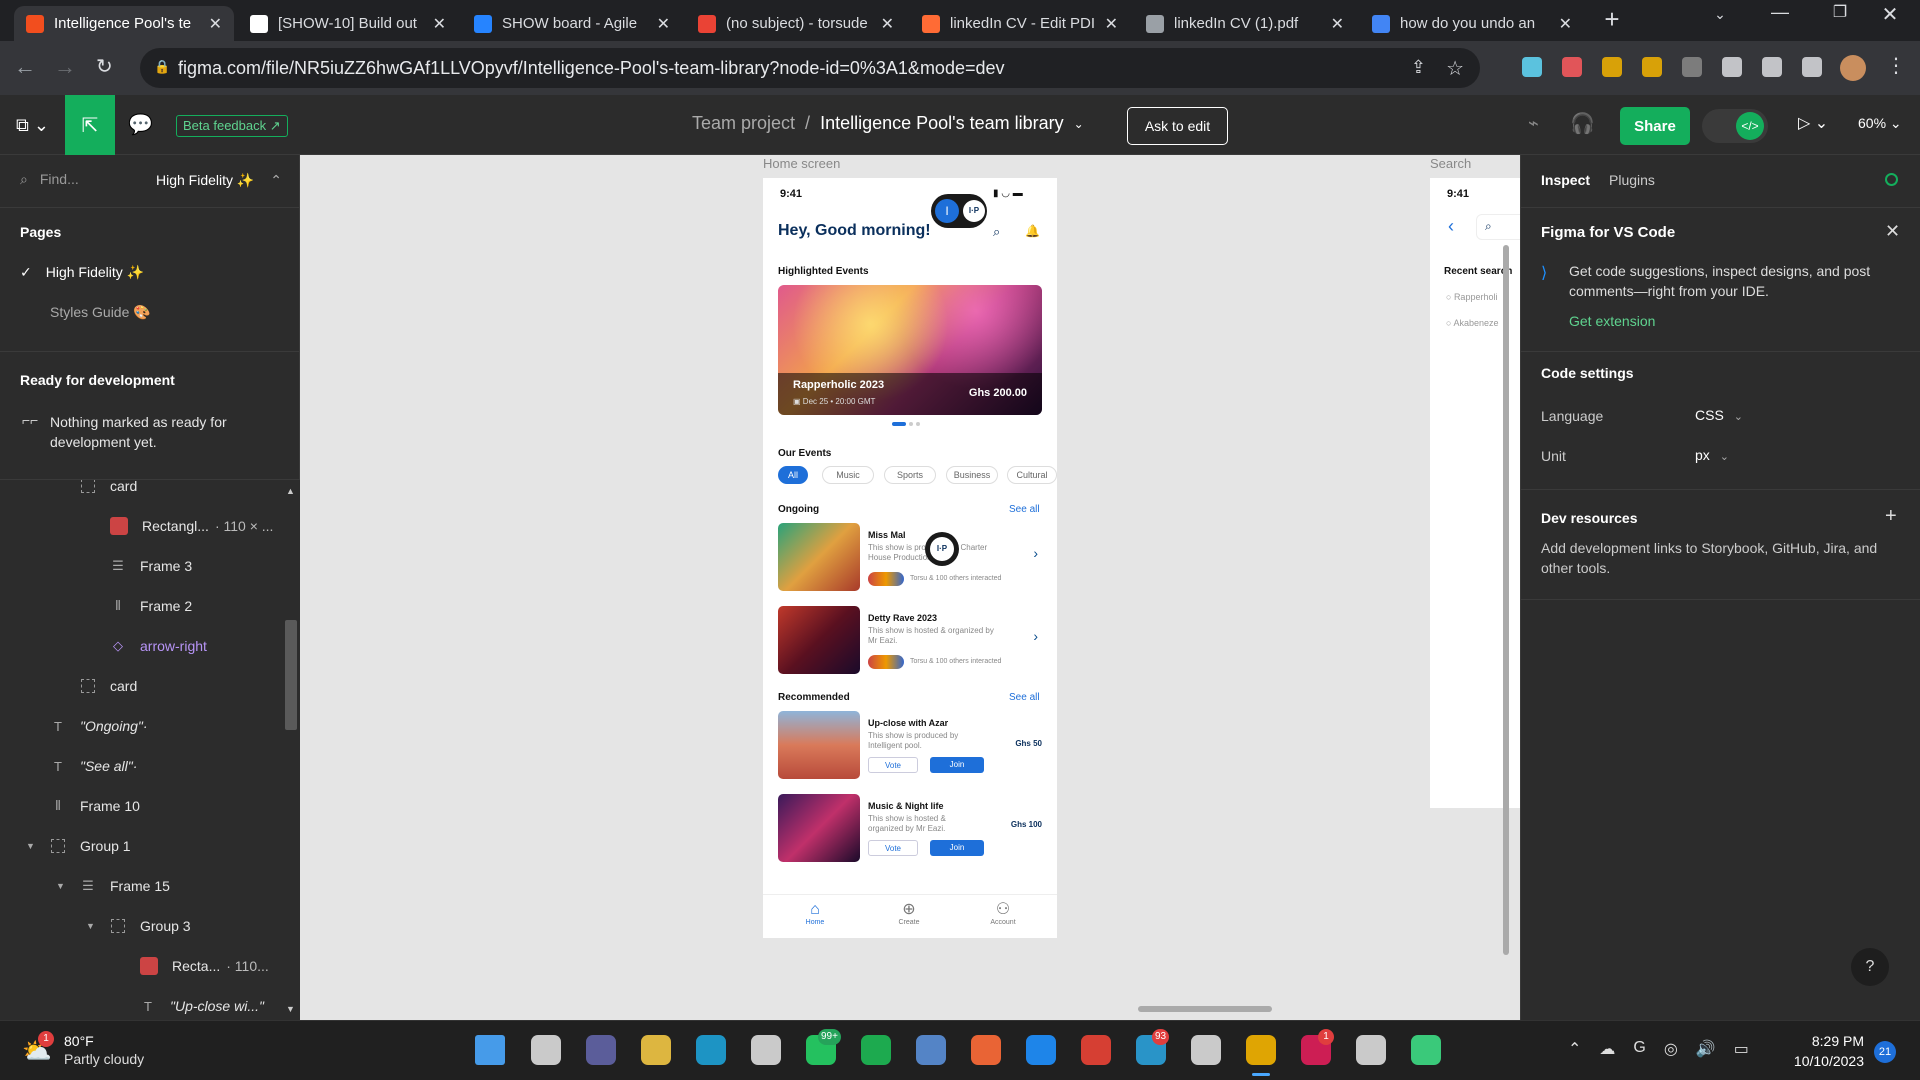 This screenshot has height=1080, width=1920. I want to click on file-name: Intelligence Pool's team library, so click(942, 123).